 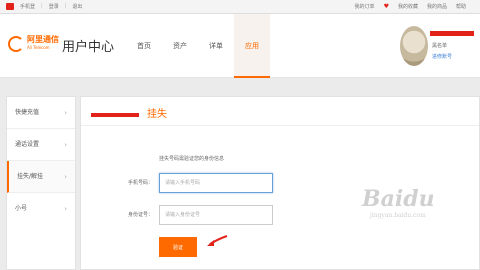 What do you see at coordinates (16, 44) in the screenshot?
I see `logo-icon` at bounding box center [16, 44].